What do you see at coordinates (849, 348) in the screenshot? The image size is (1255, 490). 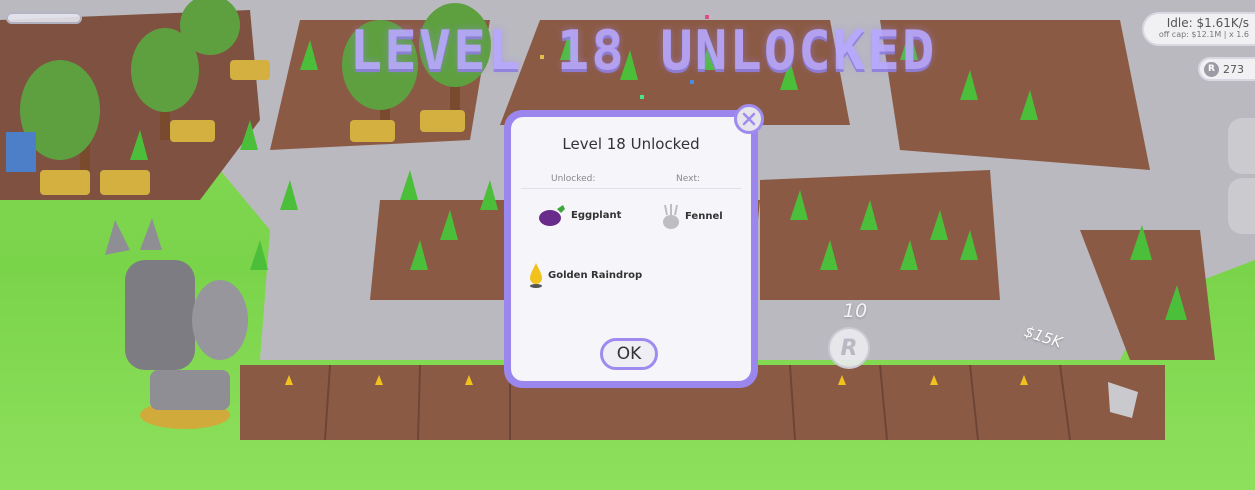 I see `field-coin: R` at bounding box center [849, 348].